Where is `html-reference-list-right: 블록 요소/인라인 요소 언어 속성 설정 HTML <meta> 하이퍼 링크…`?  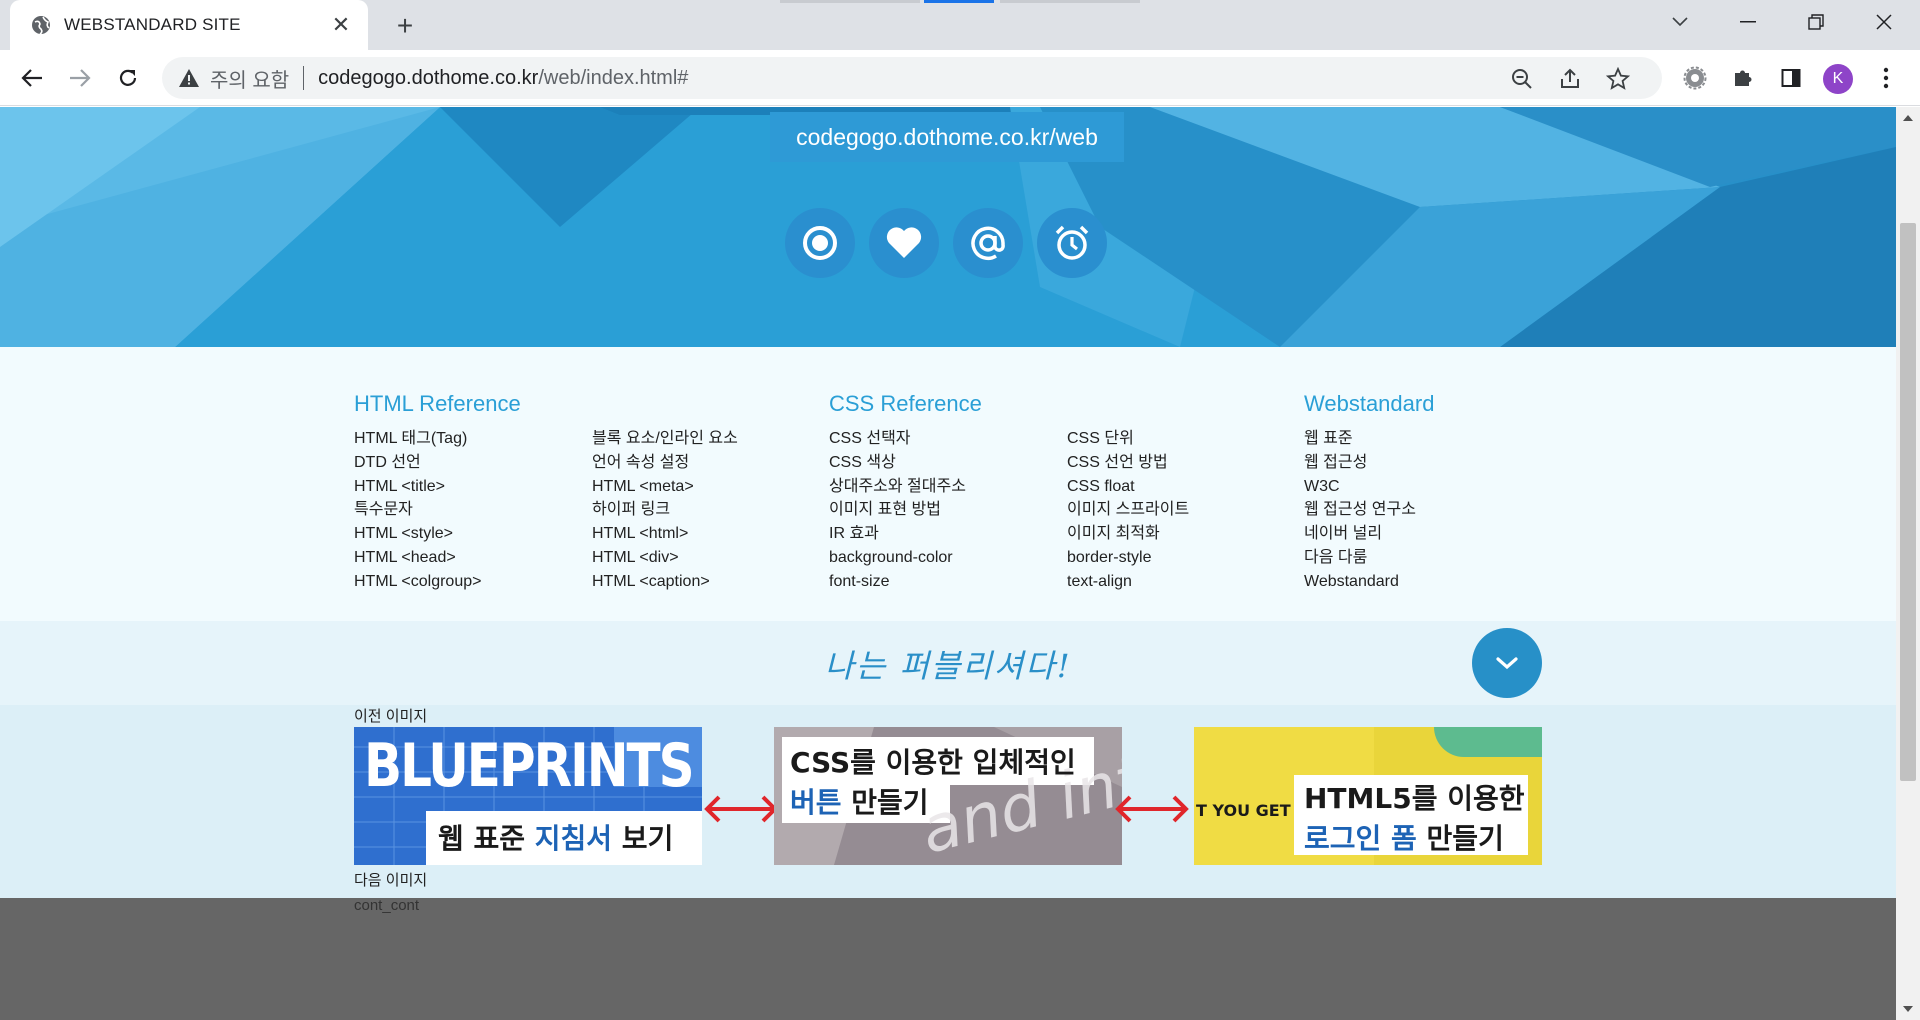
html-reference-list-right: 블록 요소/인라인 요소 언어 속성 설정 HTML <meta> 하이퍼 링크… is located at coordinates (665, 510).